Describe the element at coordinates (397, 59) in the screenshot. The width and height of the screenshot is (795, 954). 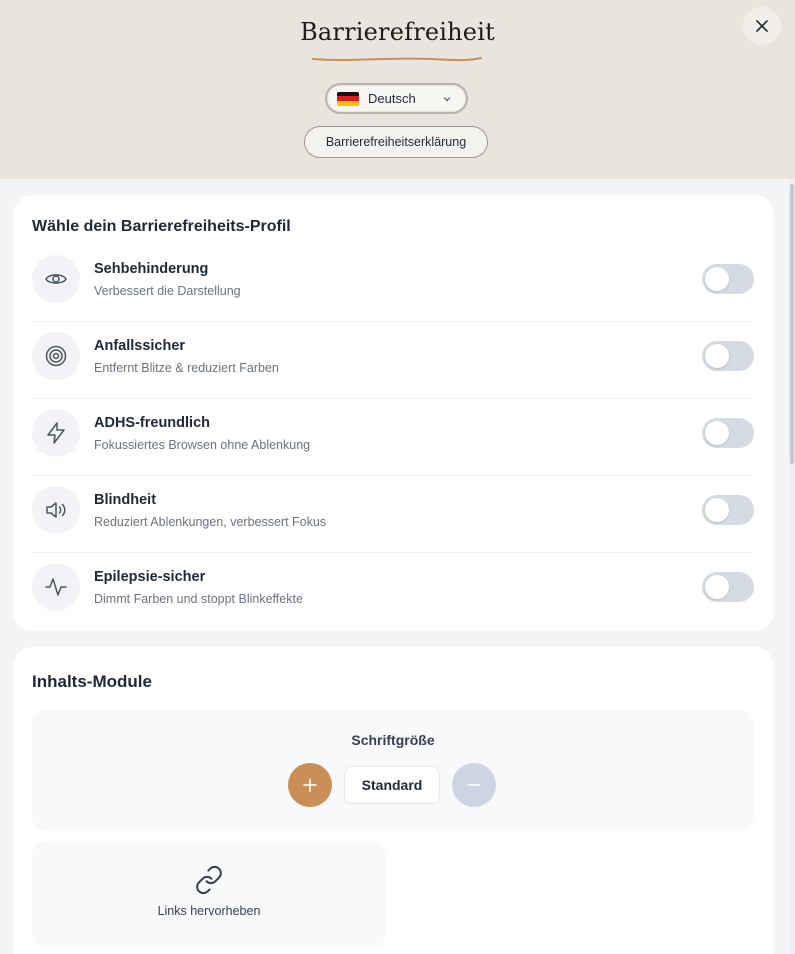
I see `title-underline-decoration` at that location.